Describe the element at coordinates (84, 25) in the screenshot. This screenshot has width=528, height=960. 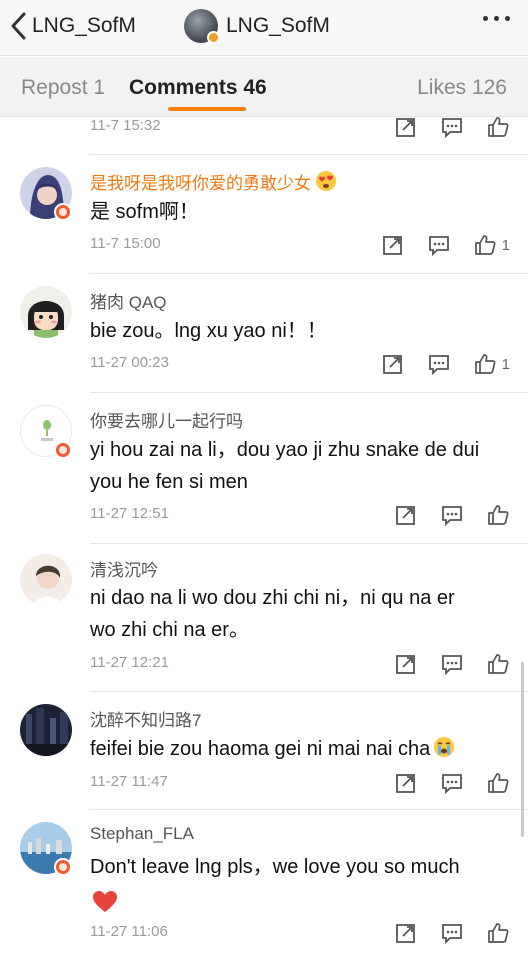
I see `back-label: LNG_SofM` at that location.